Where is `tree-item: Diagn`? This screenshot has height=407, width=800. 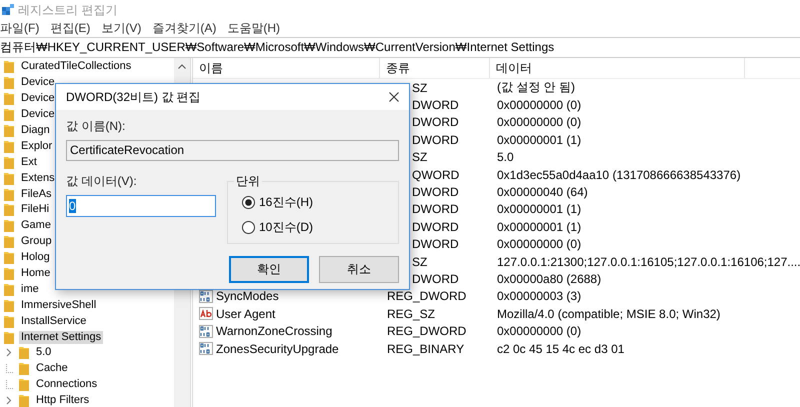 tree-item: Diagn is located at coordinates (35, 130).